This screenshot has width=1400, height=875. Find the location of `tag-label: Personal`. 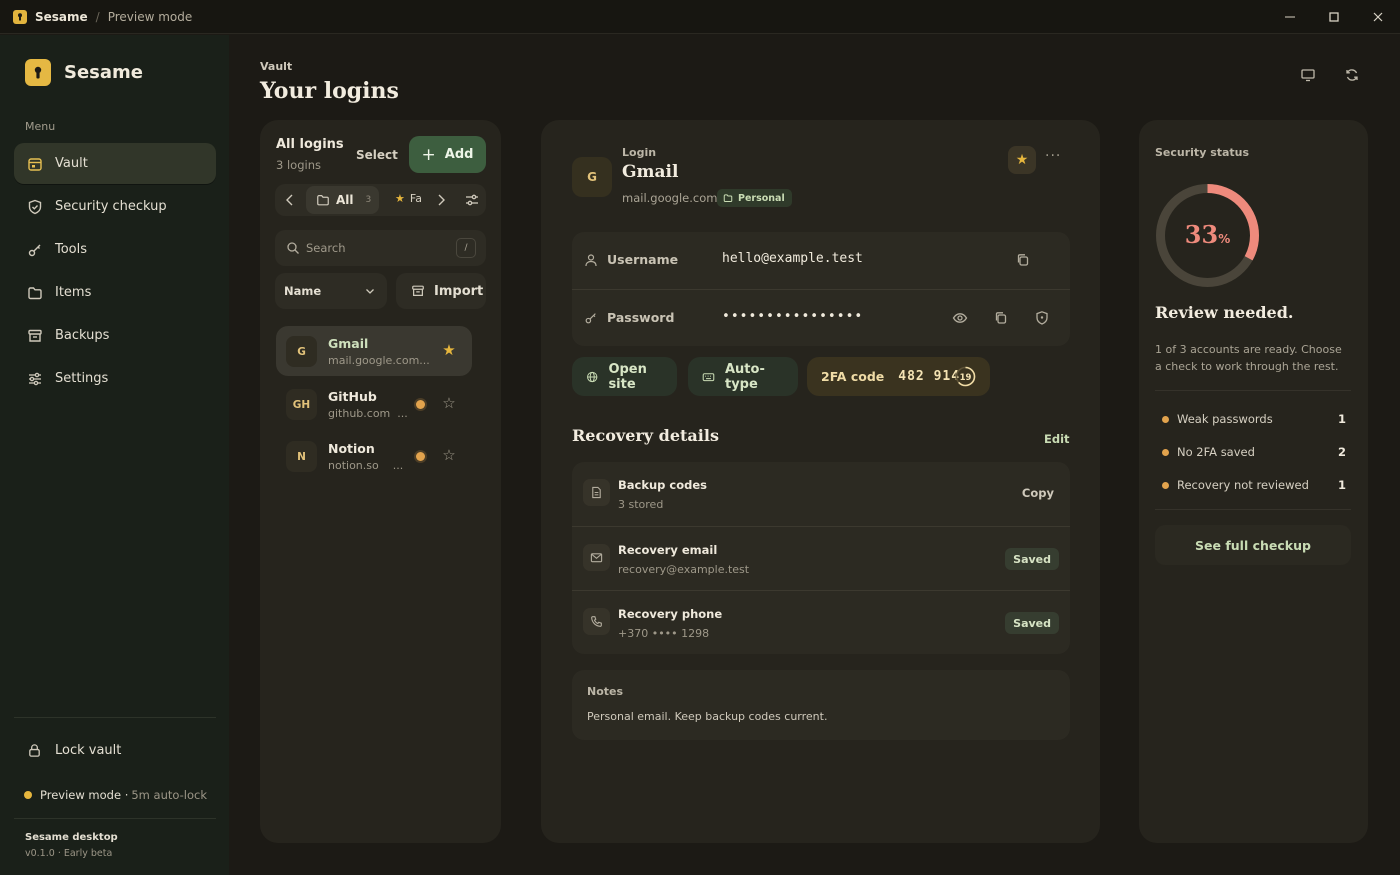

tag-label: Personal is located at coordinates (761, 198).